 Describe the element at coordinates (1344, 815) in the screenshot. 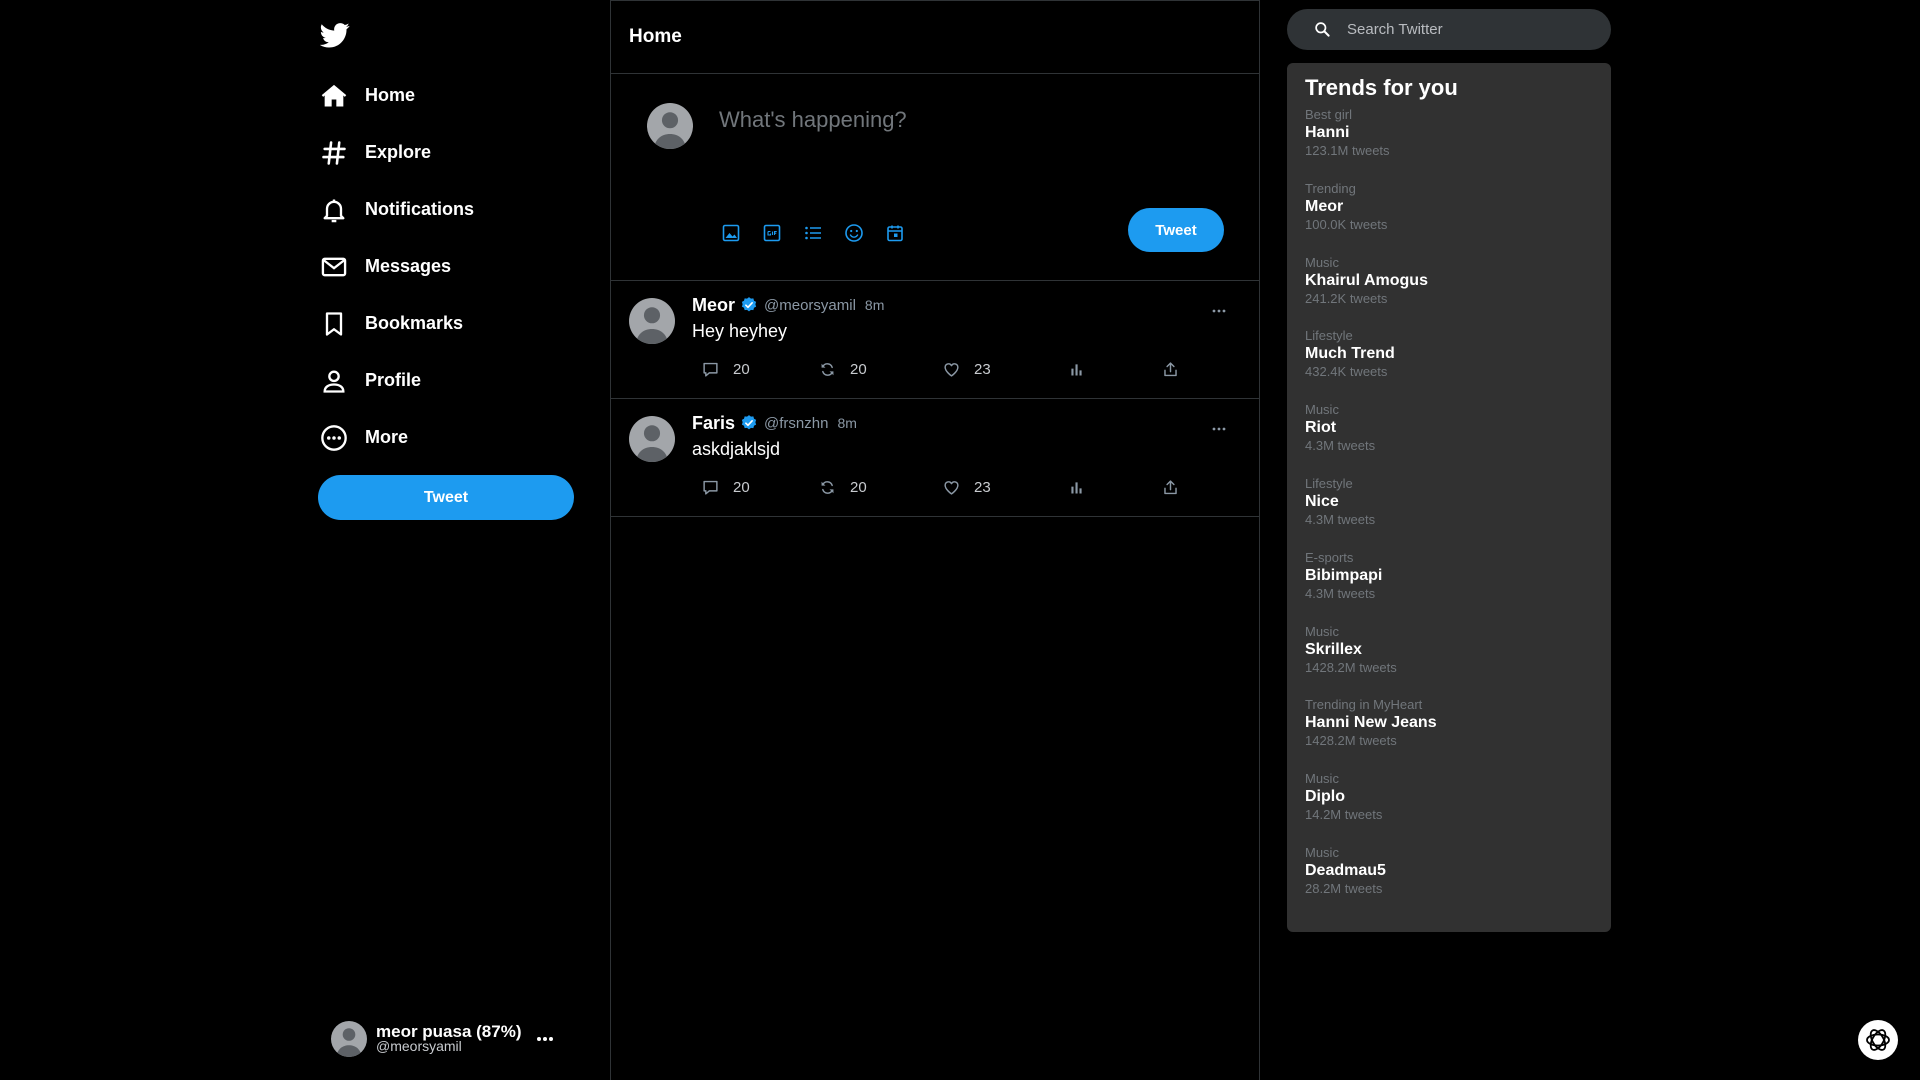

I see `trend-count: 14.2M tweets` at that location.